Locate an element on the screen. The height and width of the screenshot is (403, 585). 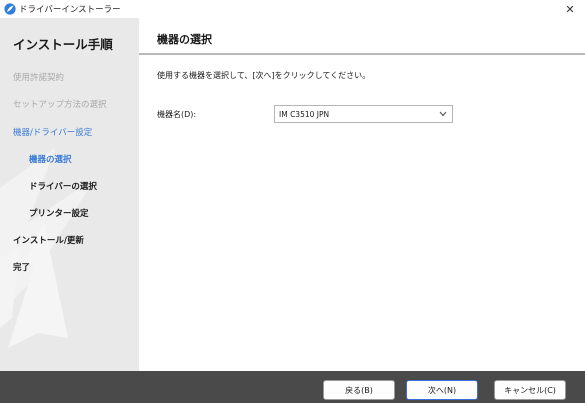
instruction-text: 使用する機器を選択して、[次へ]をクリックしてください。 is located at coordinates (264, 75).